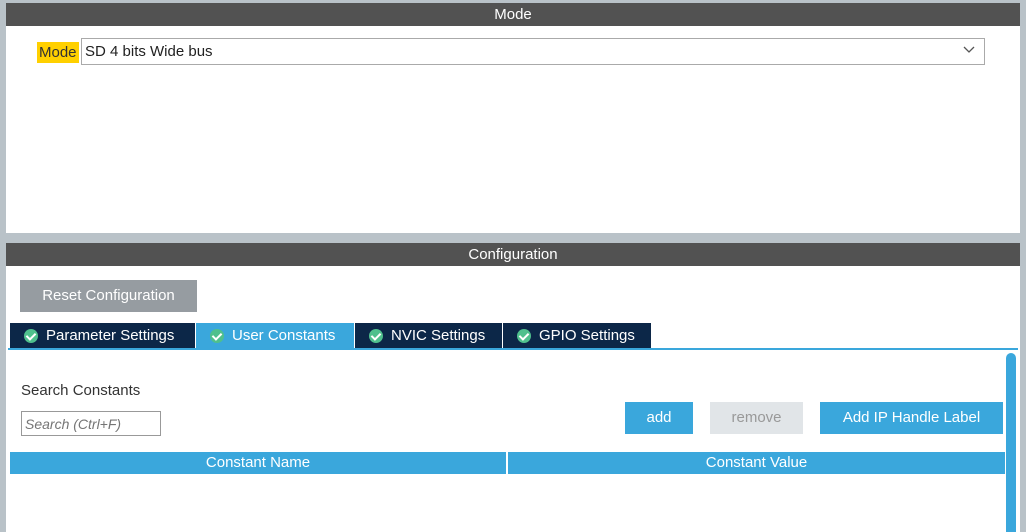  What do you see at coordinates (659, 418) in the screenshot?
I see `add-button: add` at bounding box center [659, 418].